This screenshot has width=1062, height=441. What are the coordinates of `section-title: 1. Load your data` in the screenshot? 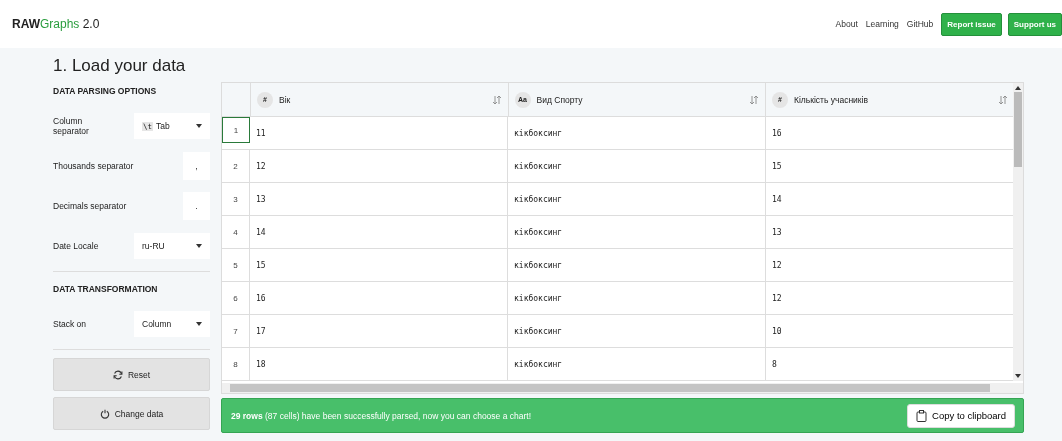 It's located at (120, 66).